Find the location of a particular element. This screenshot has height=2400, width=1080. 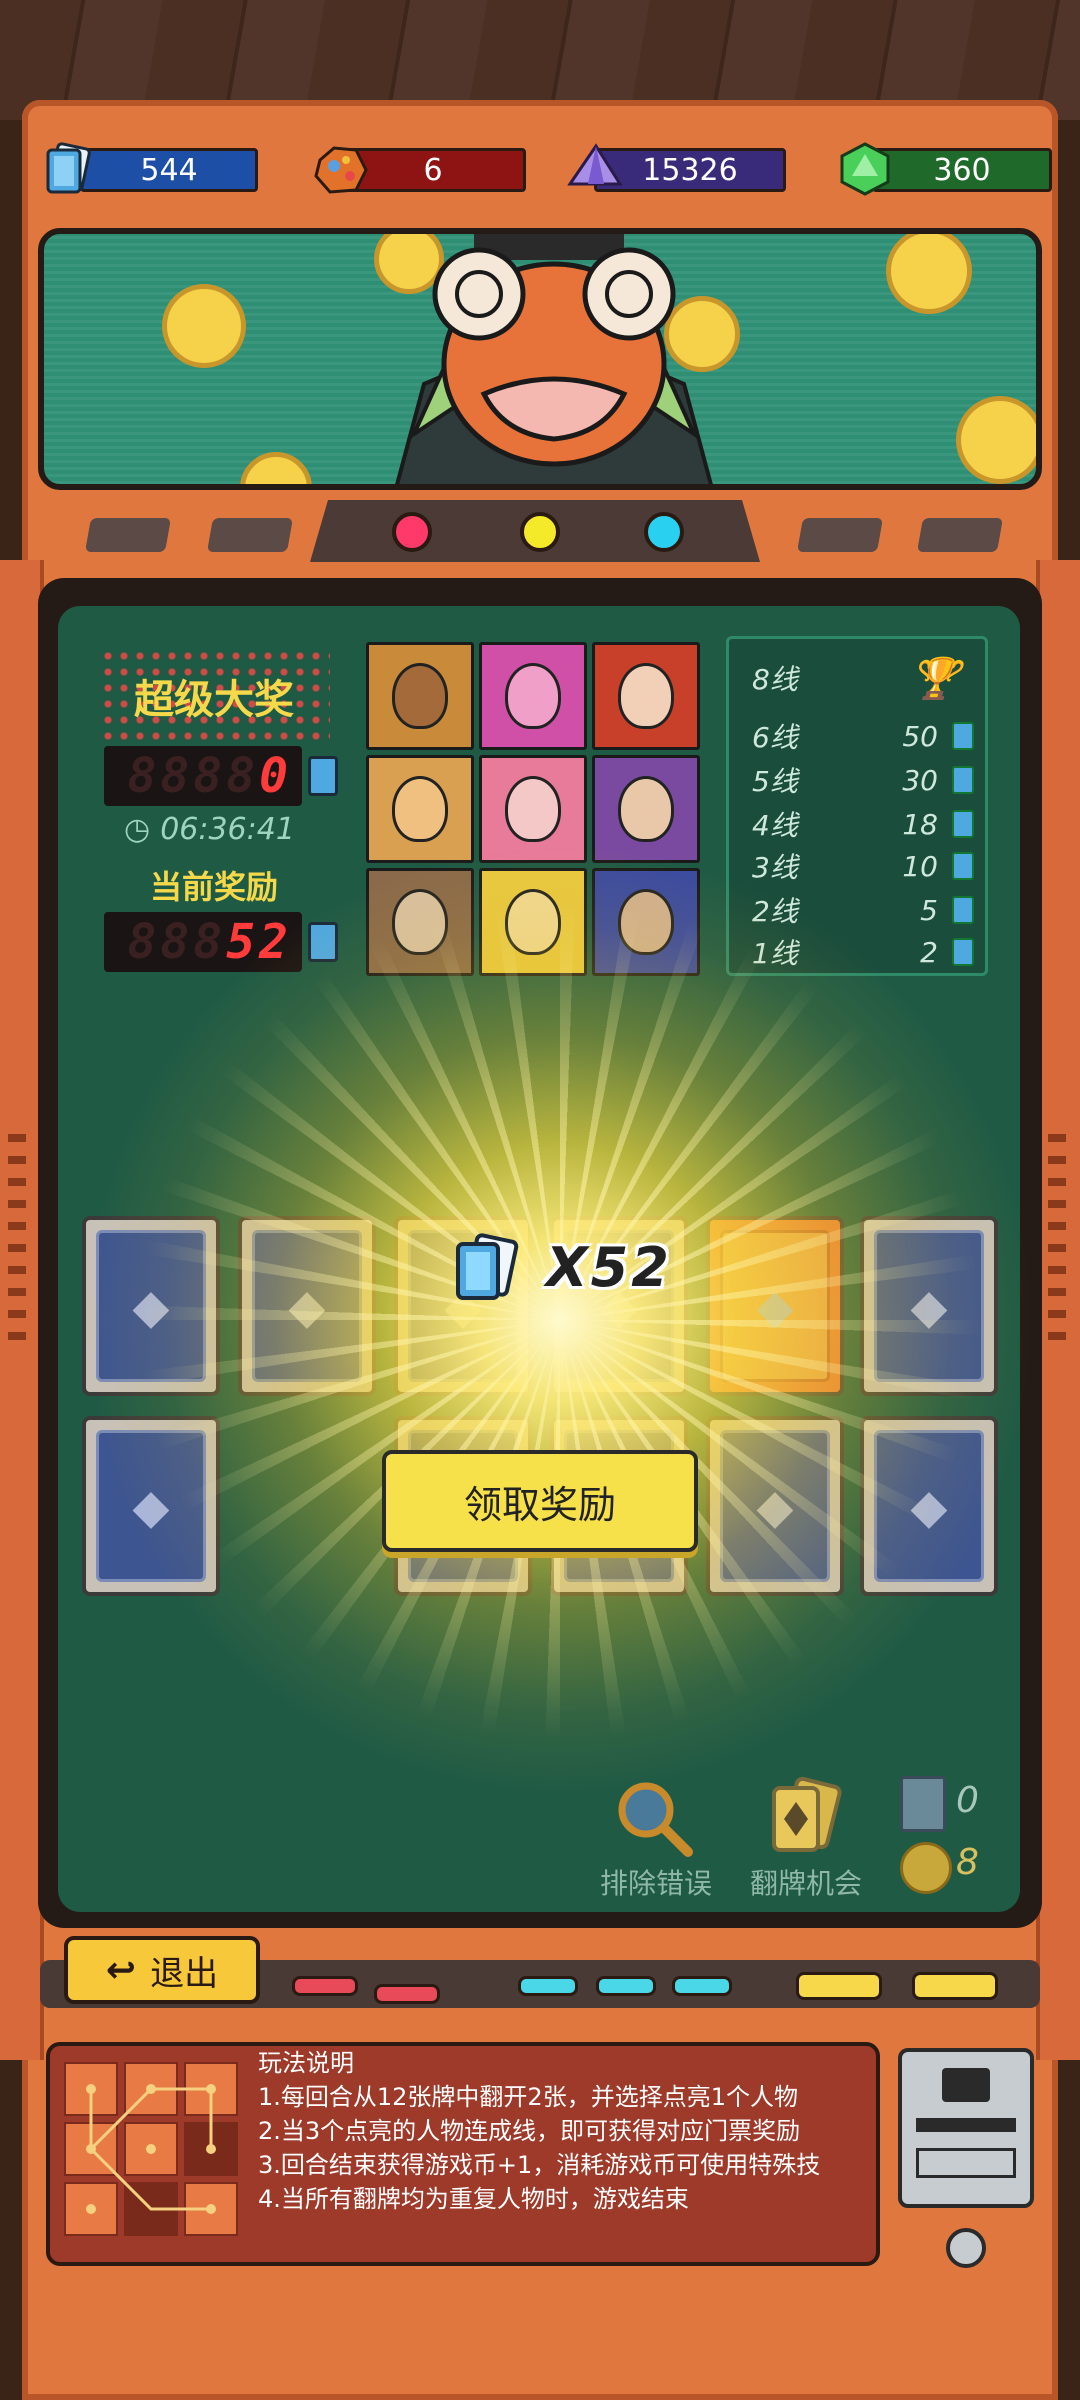

coin-counter-value: 8 is located at coordinates (967, 1862).